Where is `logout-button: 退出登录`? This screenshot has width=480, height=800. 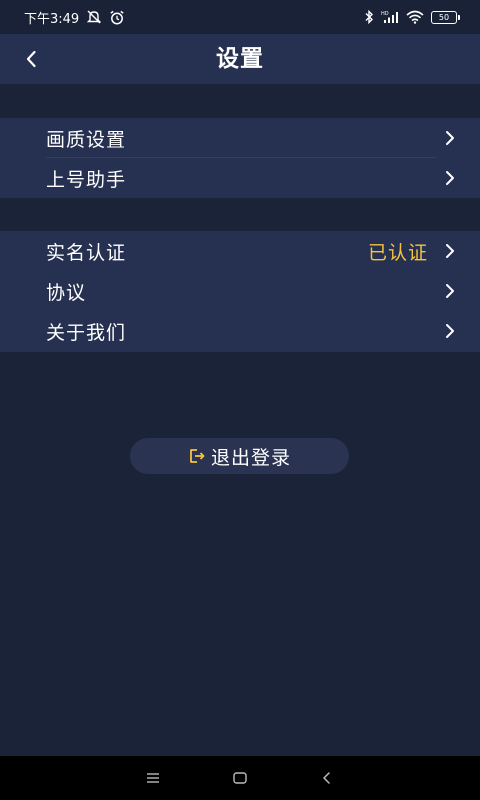 logout-button: 退出登录 is located at coordinates (239, 456).